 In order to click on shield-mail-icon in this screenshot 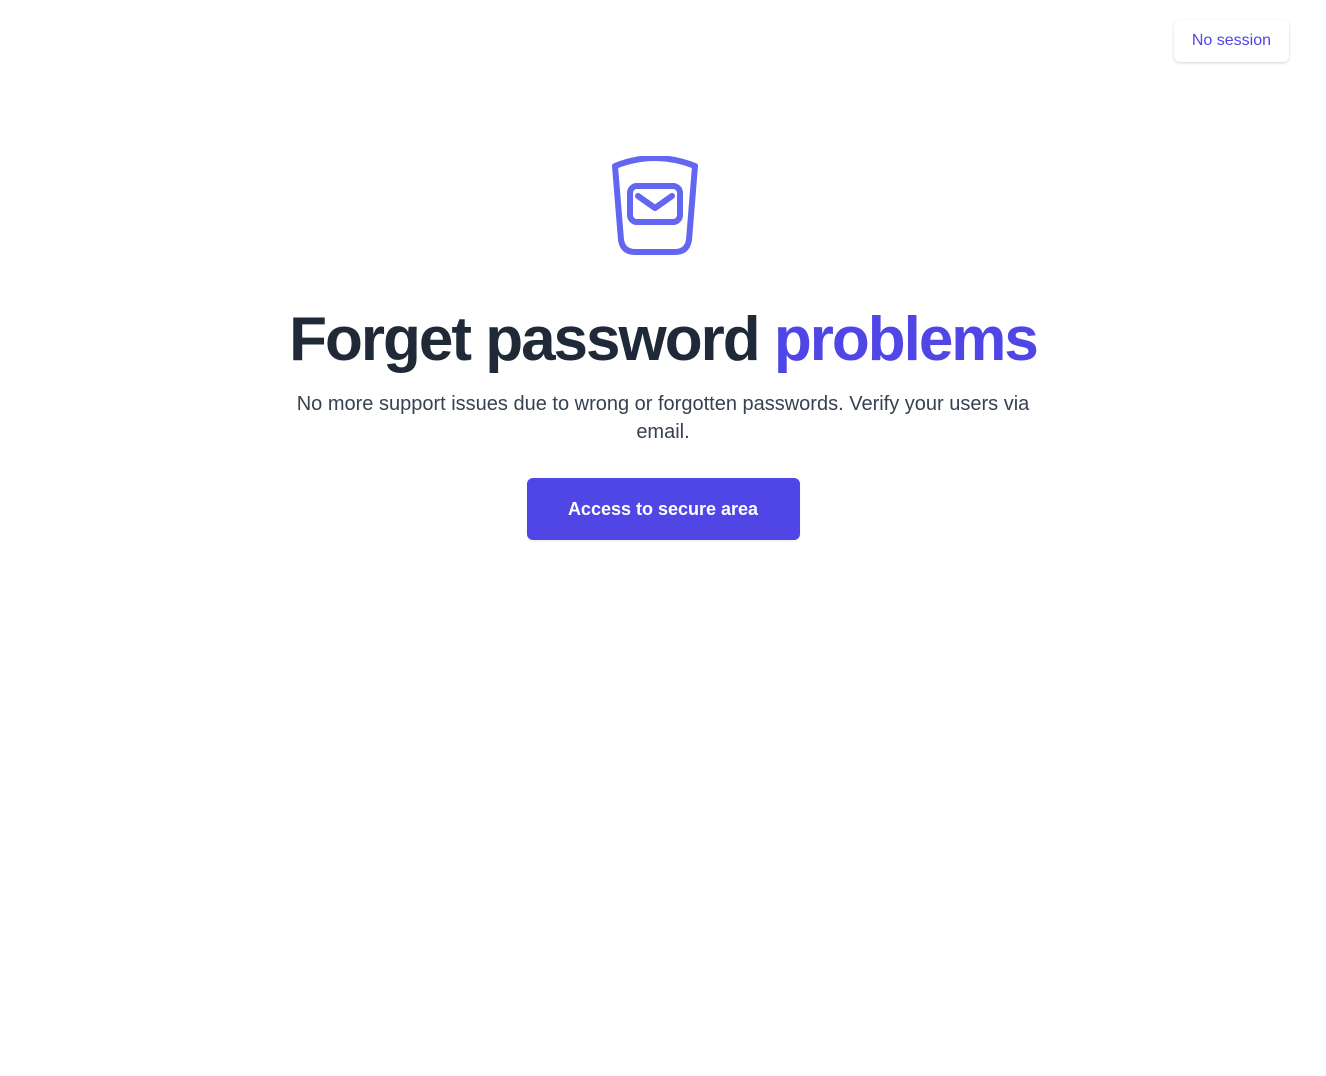, I will do `click(655, 205)`.